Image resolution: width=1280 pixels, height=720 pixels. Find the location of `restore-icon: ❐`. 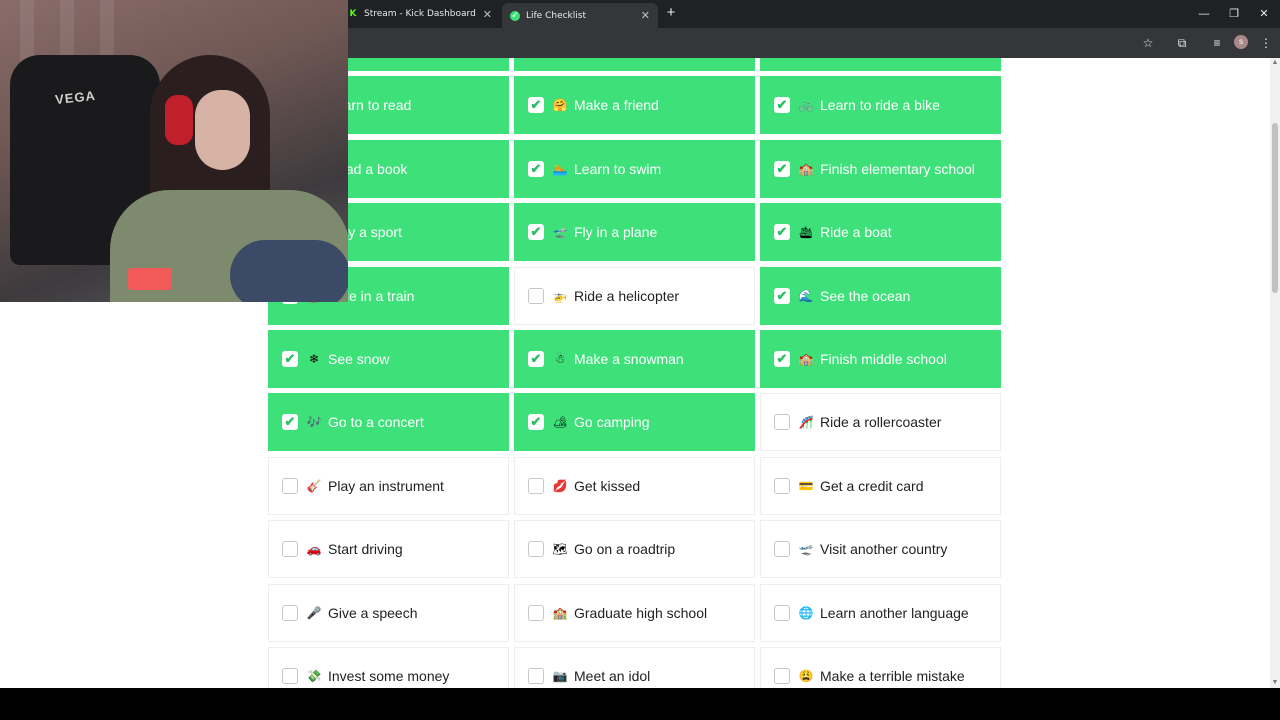

restore-icon: ❐ is located at coordinates (1234, 14).